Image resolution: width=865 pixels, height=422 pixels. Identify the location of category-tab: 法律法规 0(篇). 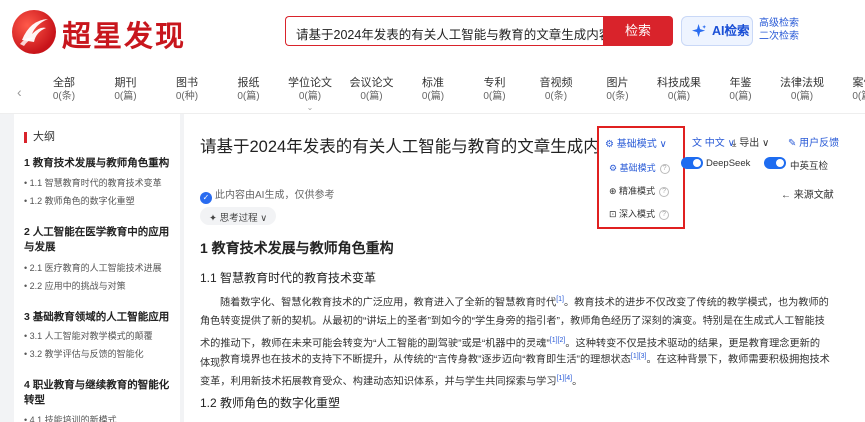
(802, 90).